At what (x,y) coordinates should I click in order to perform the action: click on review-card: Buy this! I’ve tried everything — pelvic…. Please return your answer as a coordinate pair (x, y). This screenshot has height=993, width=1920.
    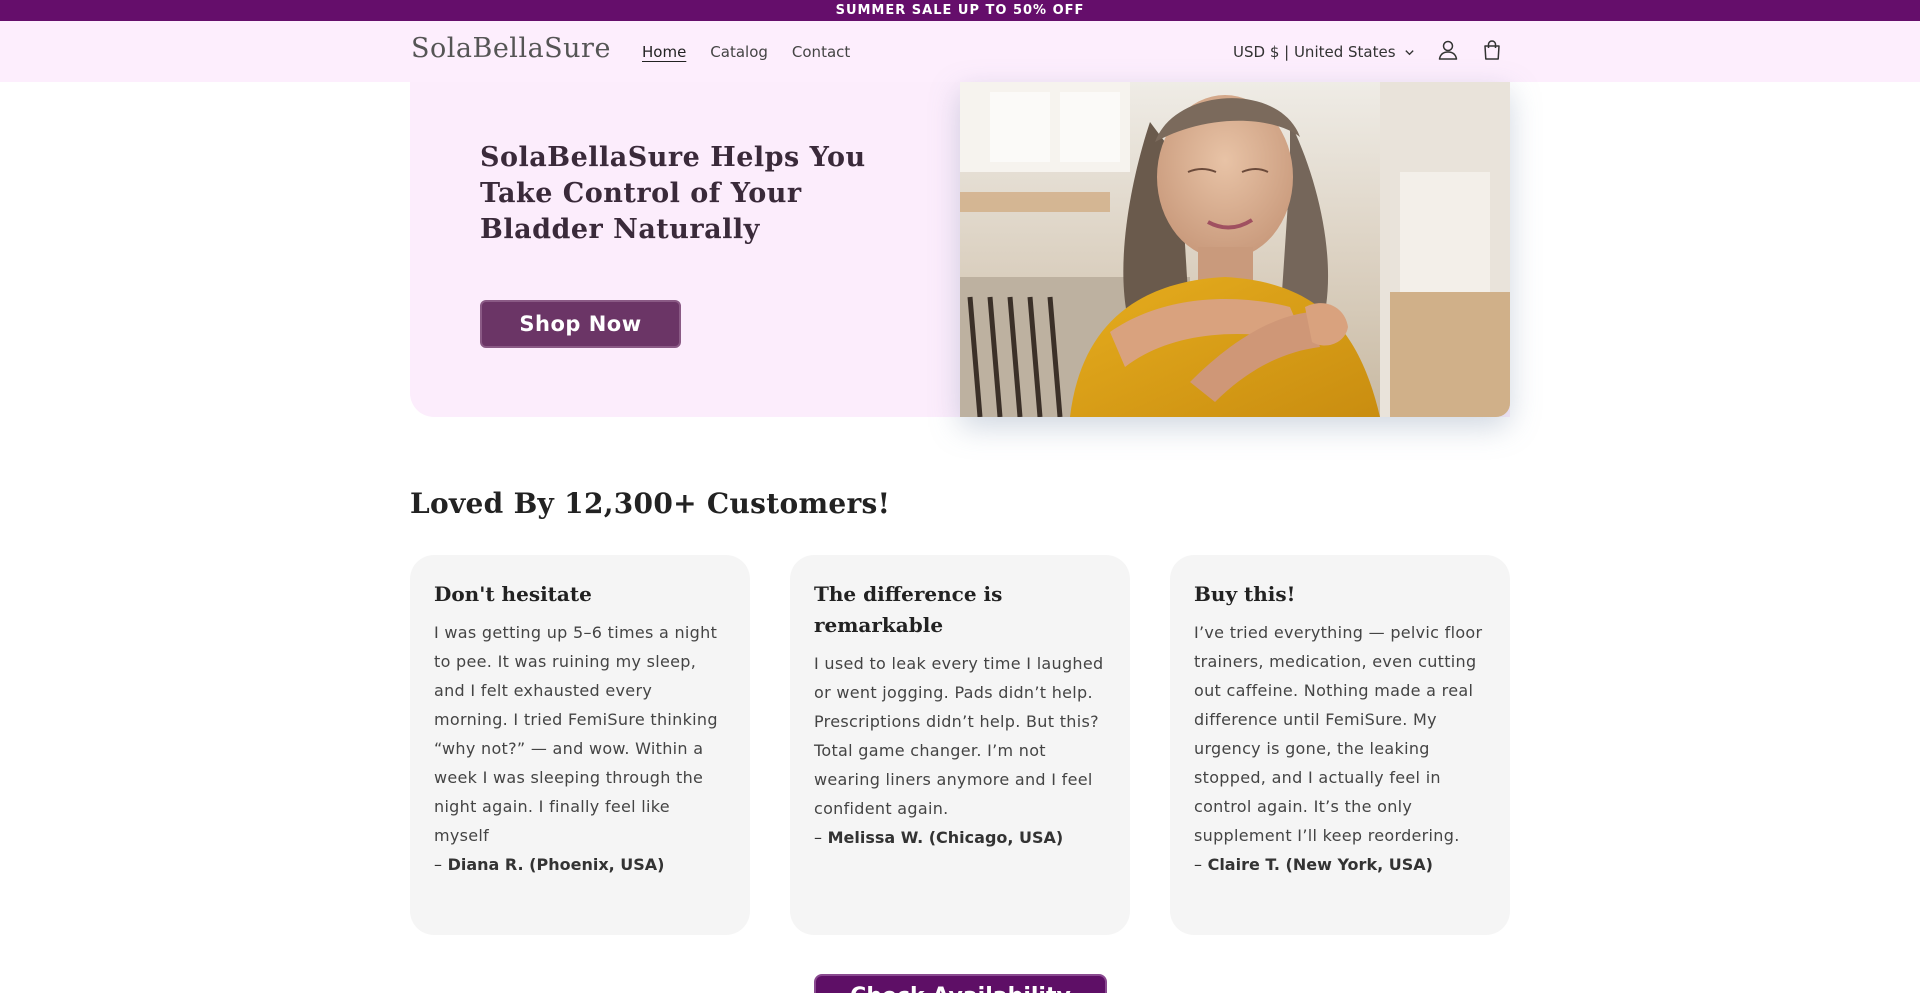
    Looking at the image, I should click on (1340, 745).